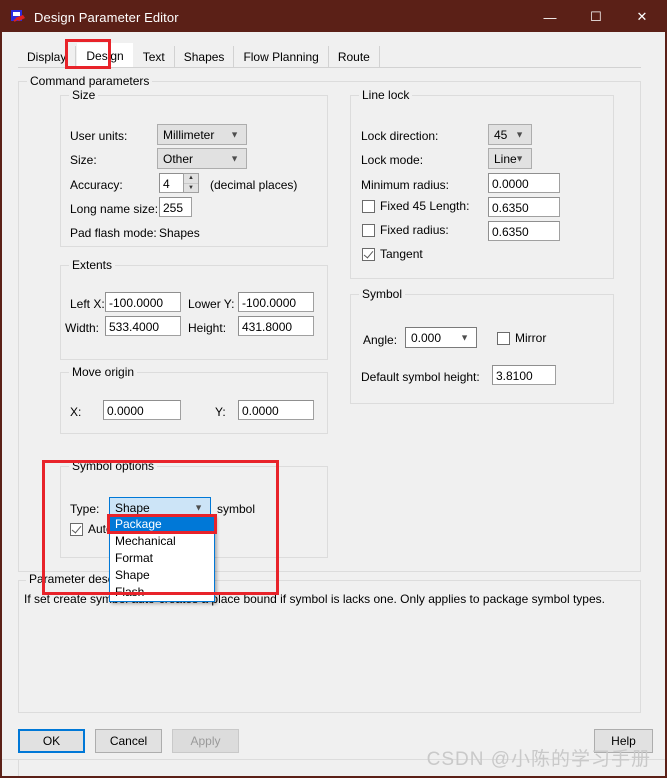 The image size is (667, 778). Describe the element at coordinates (254, 185) in the screenshot. I see `accuracy-suffix-label: (decimal places)` at that location.